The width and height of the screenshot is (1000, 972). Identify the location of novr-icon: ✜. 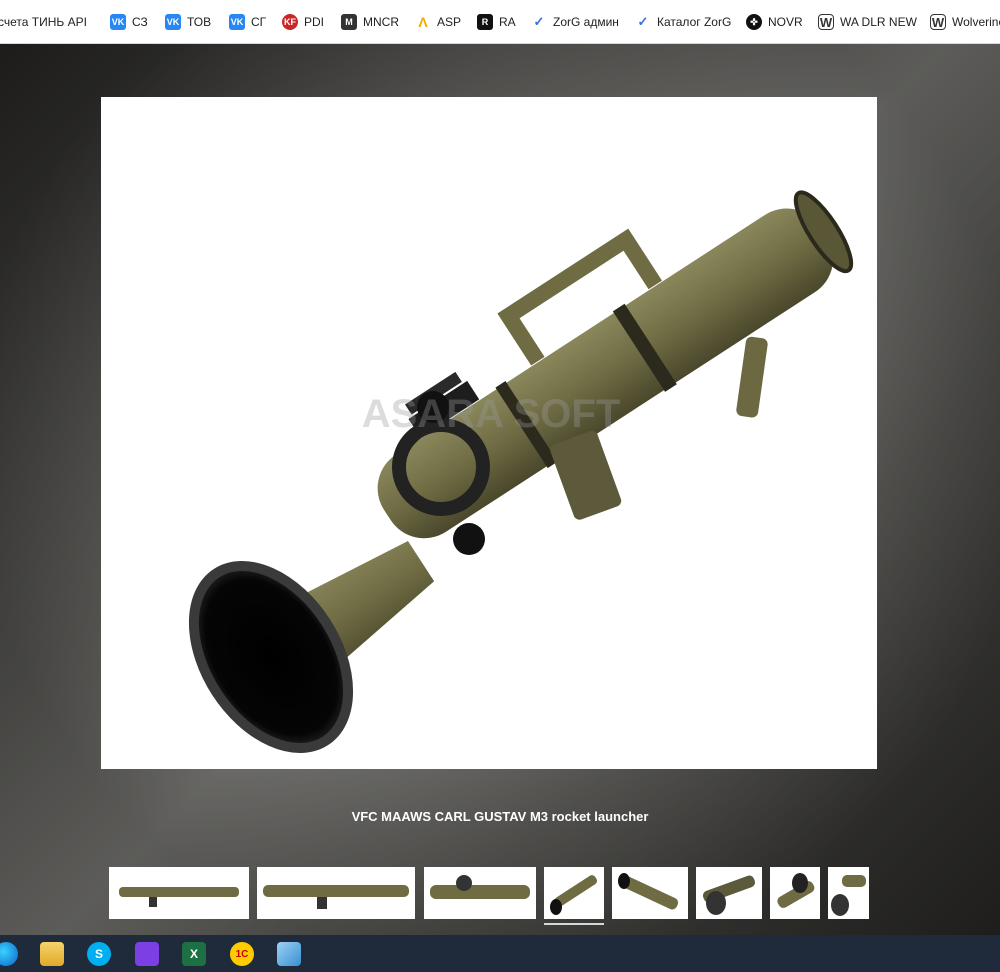
(754, 22).